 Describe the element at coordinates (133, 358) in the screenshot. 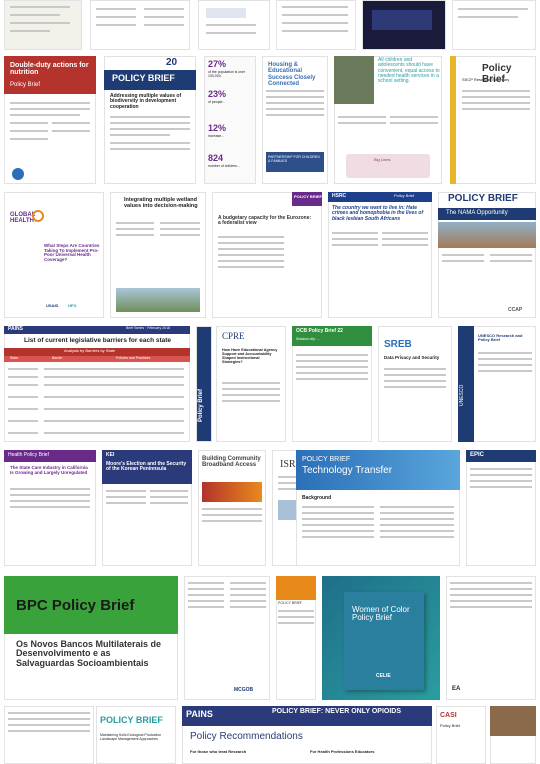

I see `pains-col3: Policies and Practices` at that location.